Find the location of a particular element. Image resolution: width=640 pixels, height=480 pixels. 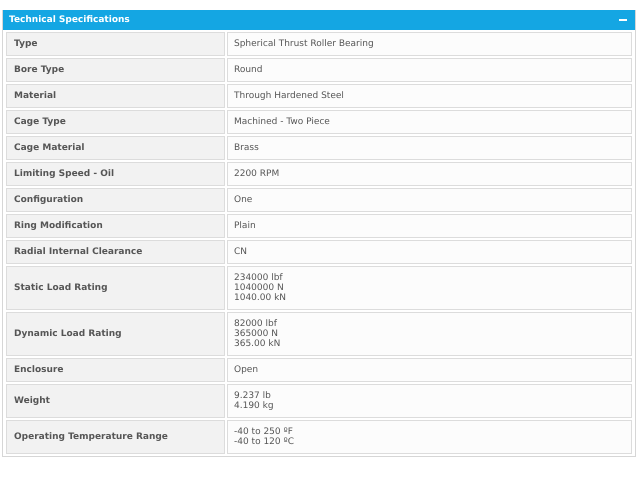

spec-value: Round is located at coordinates (429, 70).